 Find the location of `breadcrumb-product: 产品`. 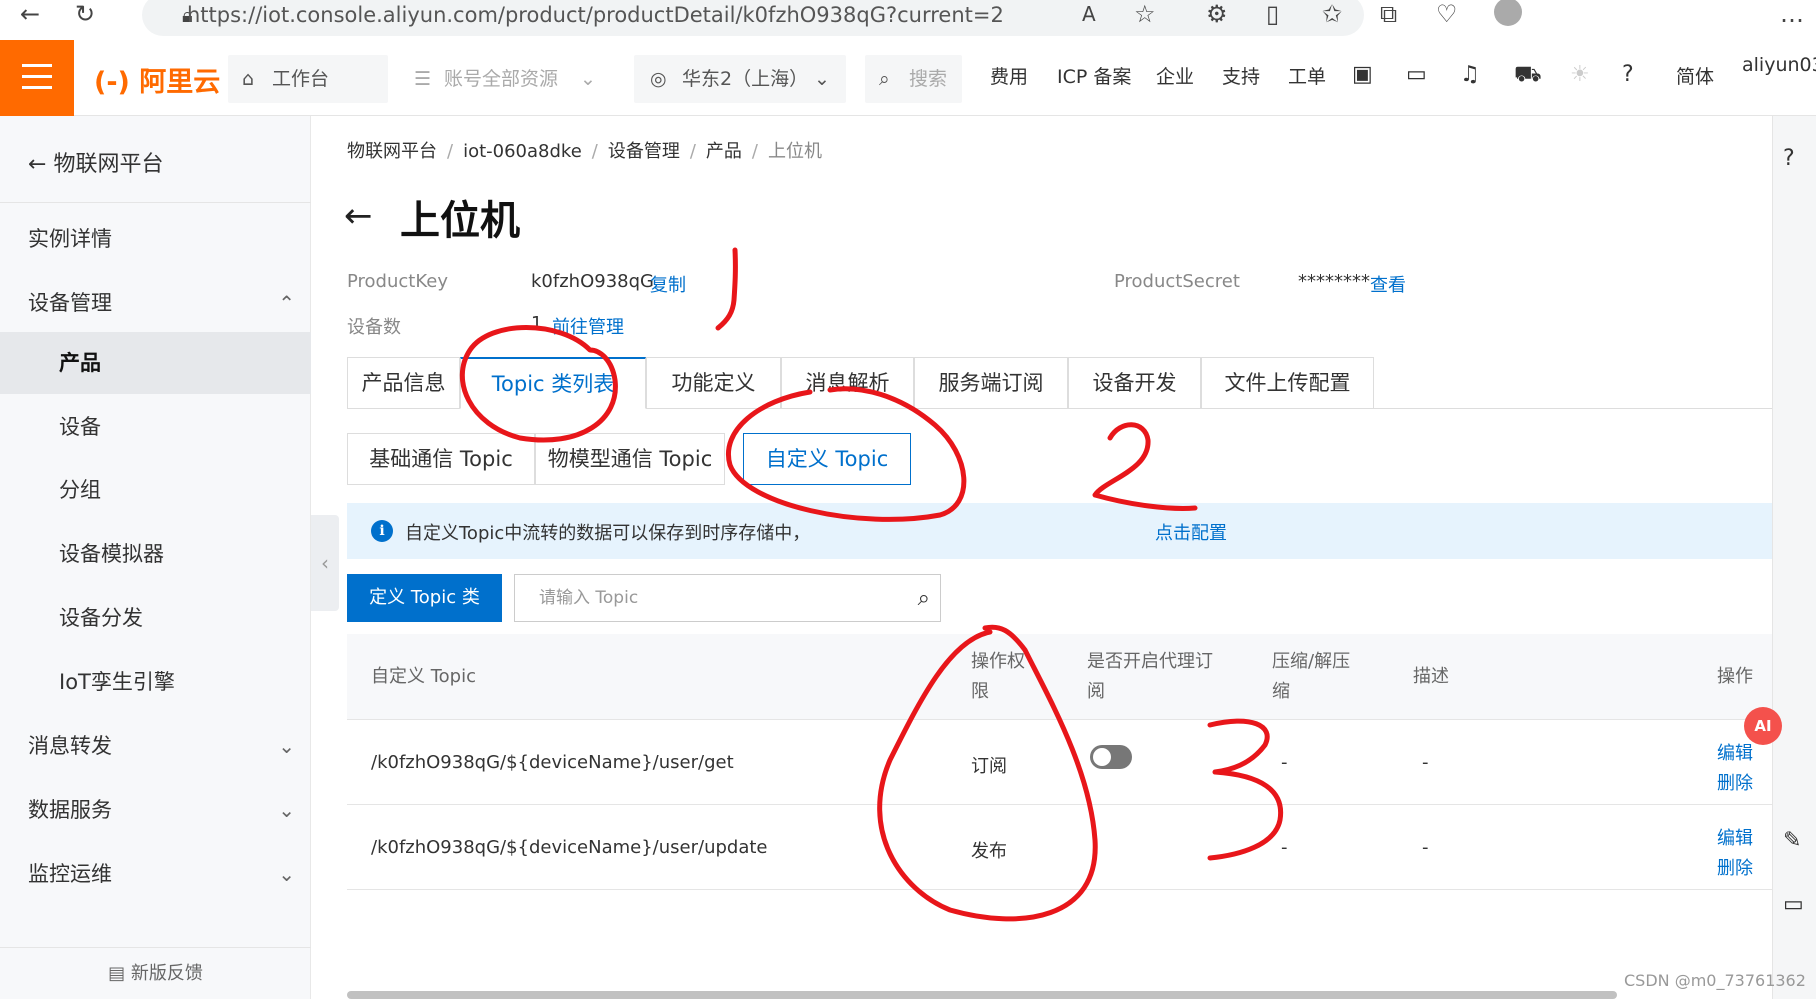

breadcrumb-product: 产品 is located at coordinates (724, 151).